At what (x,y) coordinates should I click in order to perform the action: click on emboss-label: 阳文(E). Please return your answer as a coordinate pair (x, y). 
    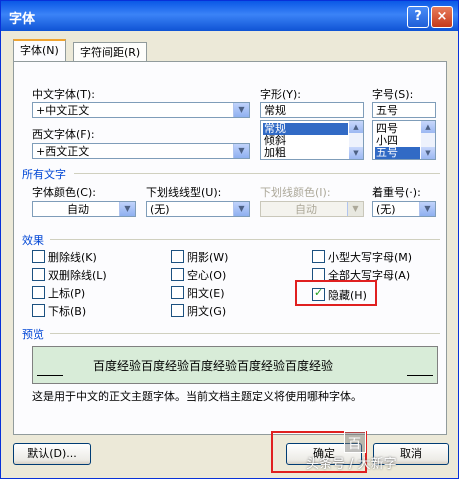
    Looking at the image, I should click on (206, 293).